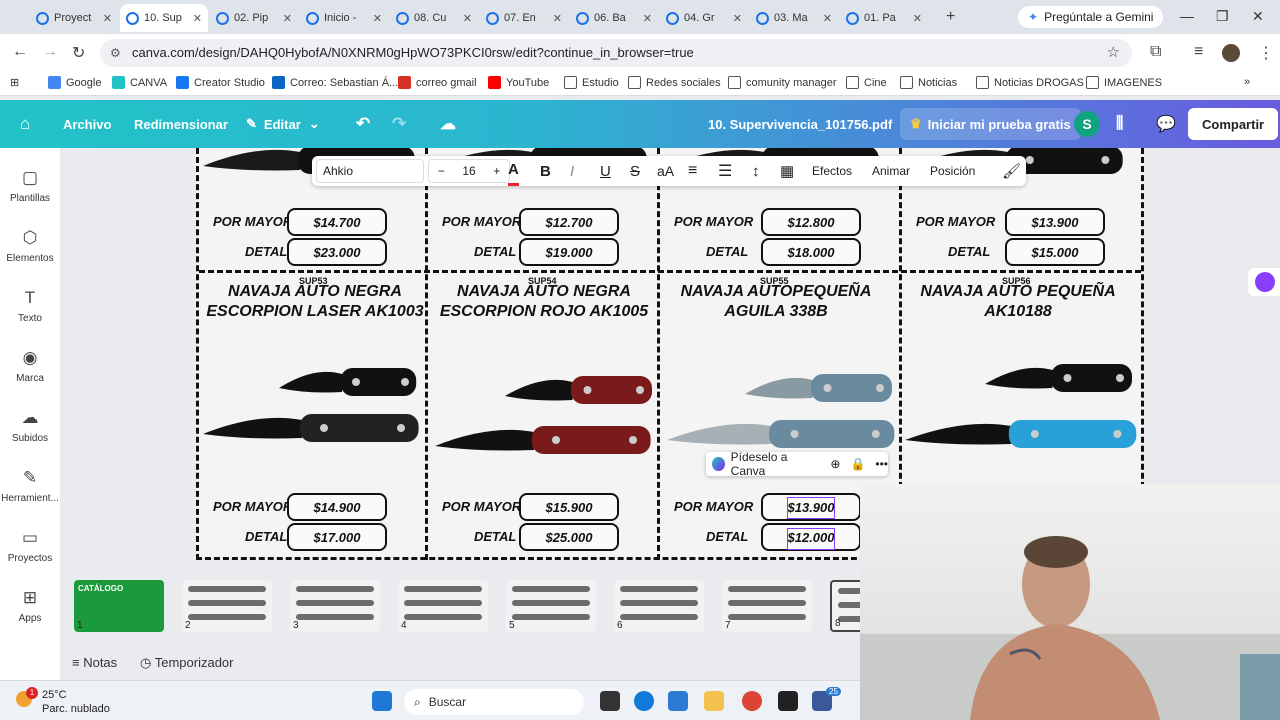 This screenshot has width=1280, height=720. Describe the element at coordinates (605, 171) in the screenshot. I see `underline-icon: U` at that location.